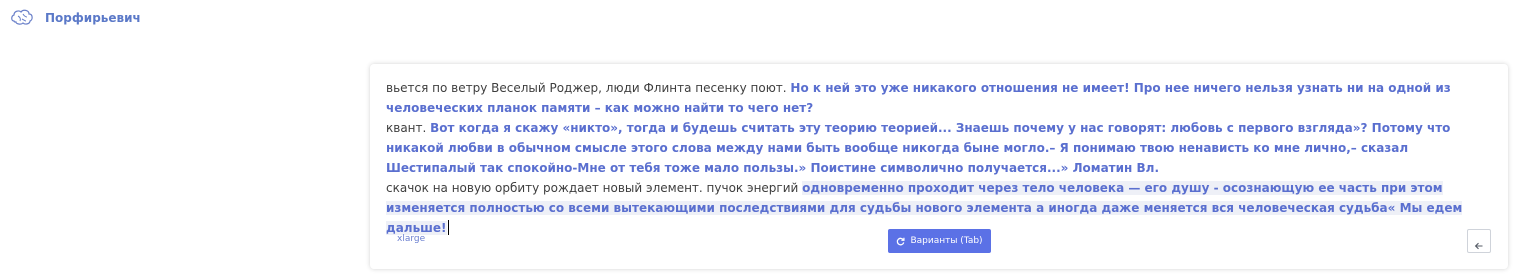  What do you see at coordinates (408, 128) in the screenshot?
I see `prompt-text: квант.` at bounding box center [408, 128].